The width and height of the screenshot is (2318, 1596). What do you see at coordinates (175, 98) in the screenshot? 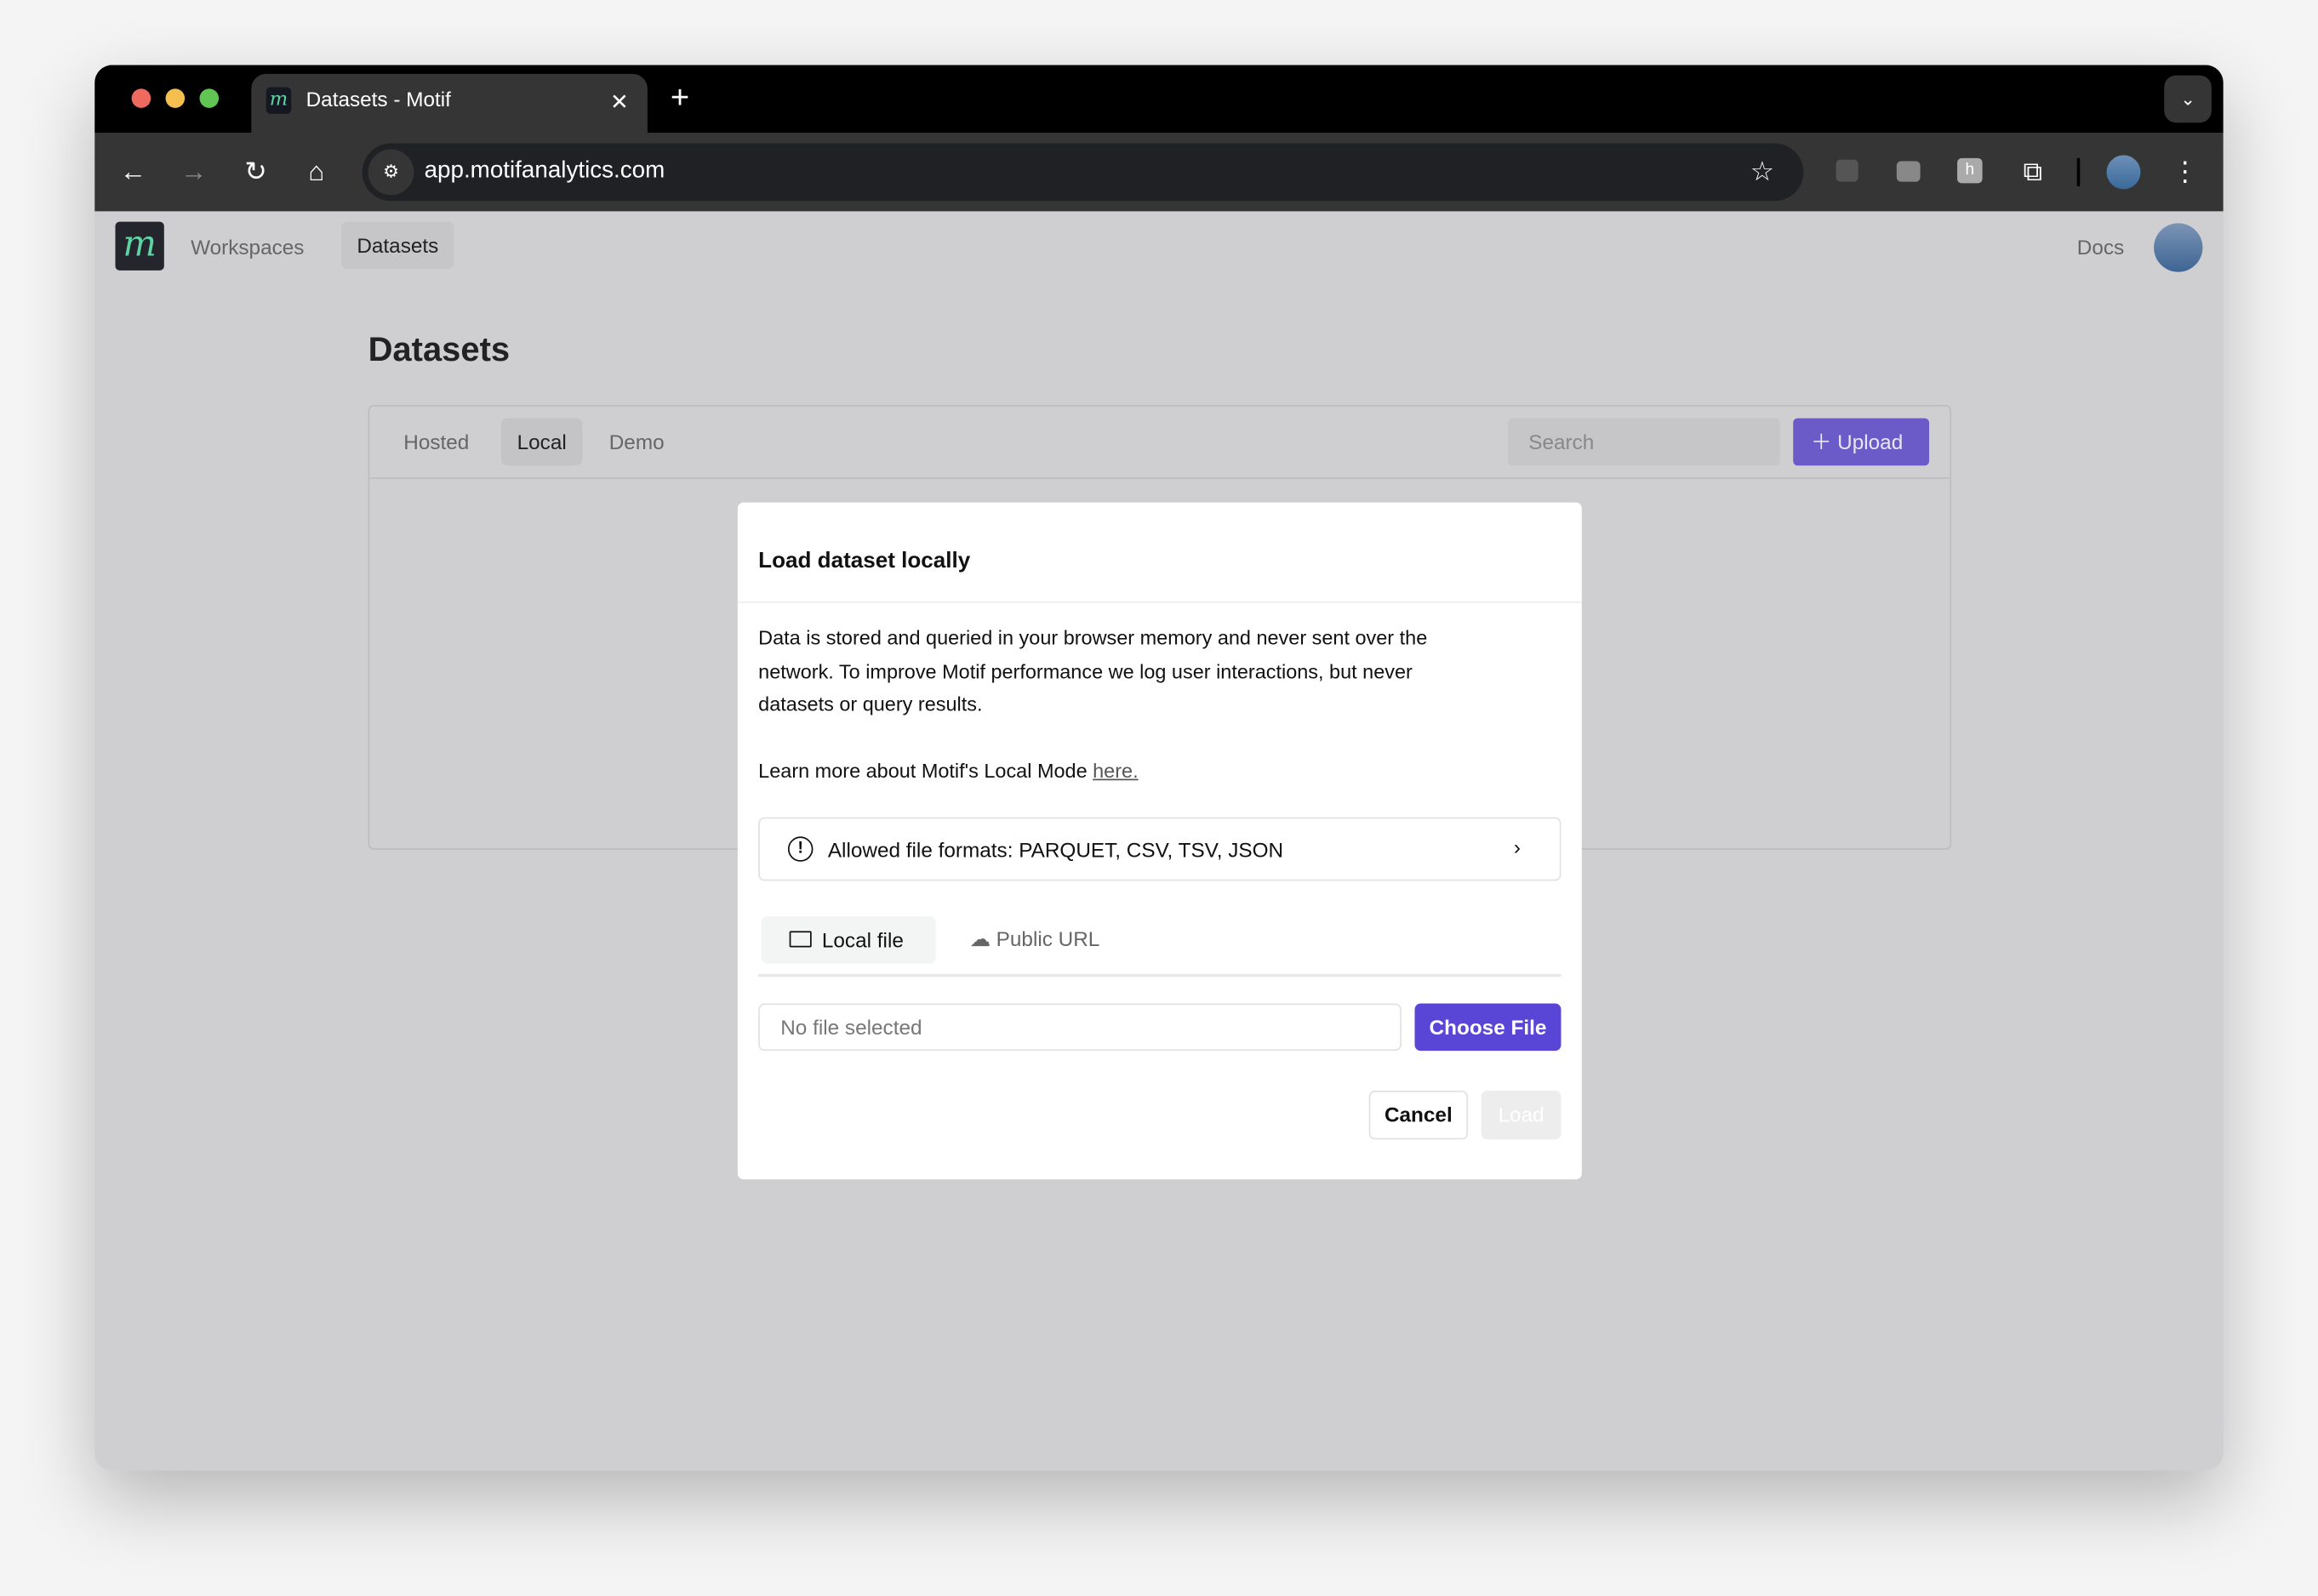
I see `minimize-window-button` at bounding box center [175, 98].